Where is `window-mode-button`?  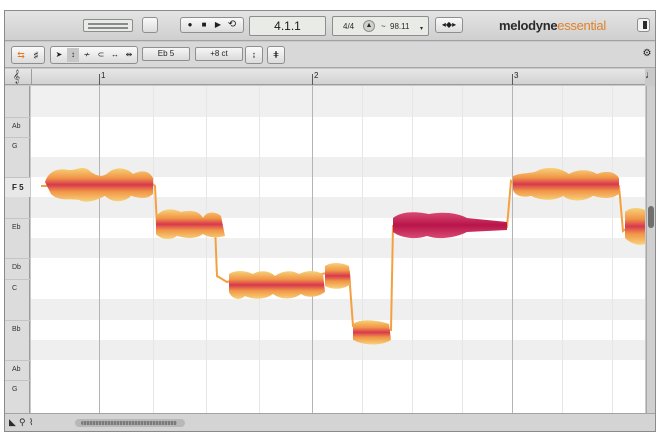
window-mode-button is located at coordinates (150, 25).